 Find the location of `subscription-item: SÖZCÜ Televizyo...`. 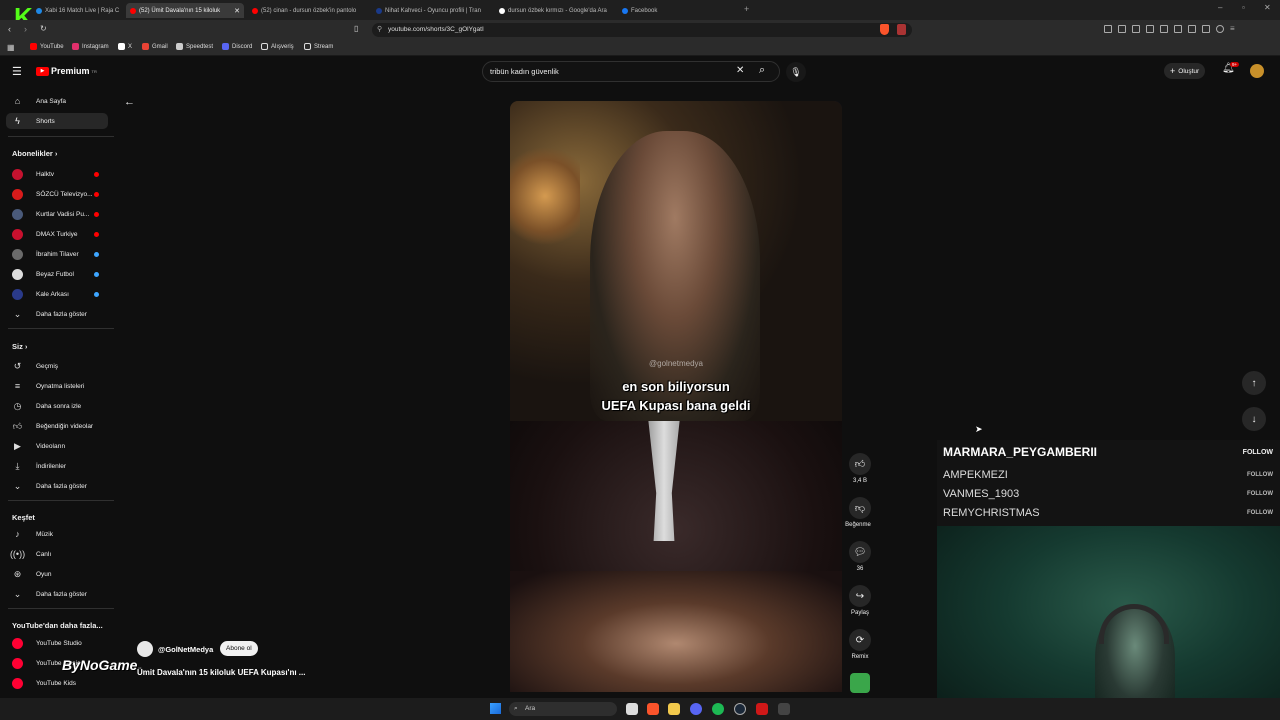

subscription-item: SÖZCÜ Televizyo... is located at coordinates (54, 194).